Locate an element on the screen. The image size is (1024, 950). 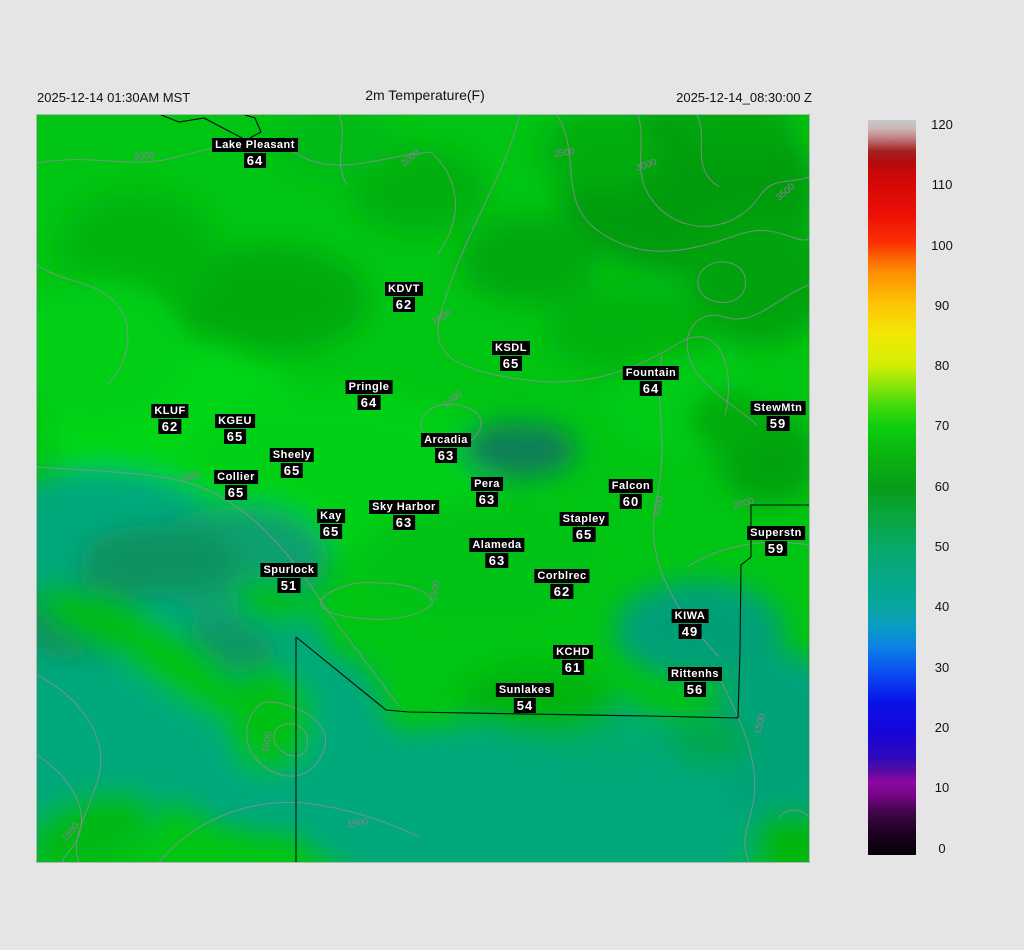
station-name-label: Sky Harbor is located at coordinates (404, 507).